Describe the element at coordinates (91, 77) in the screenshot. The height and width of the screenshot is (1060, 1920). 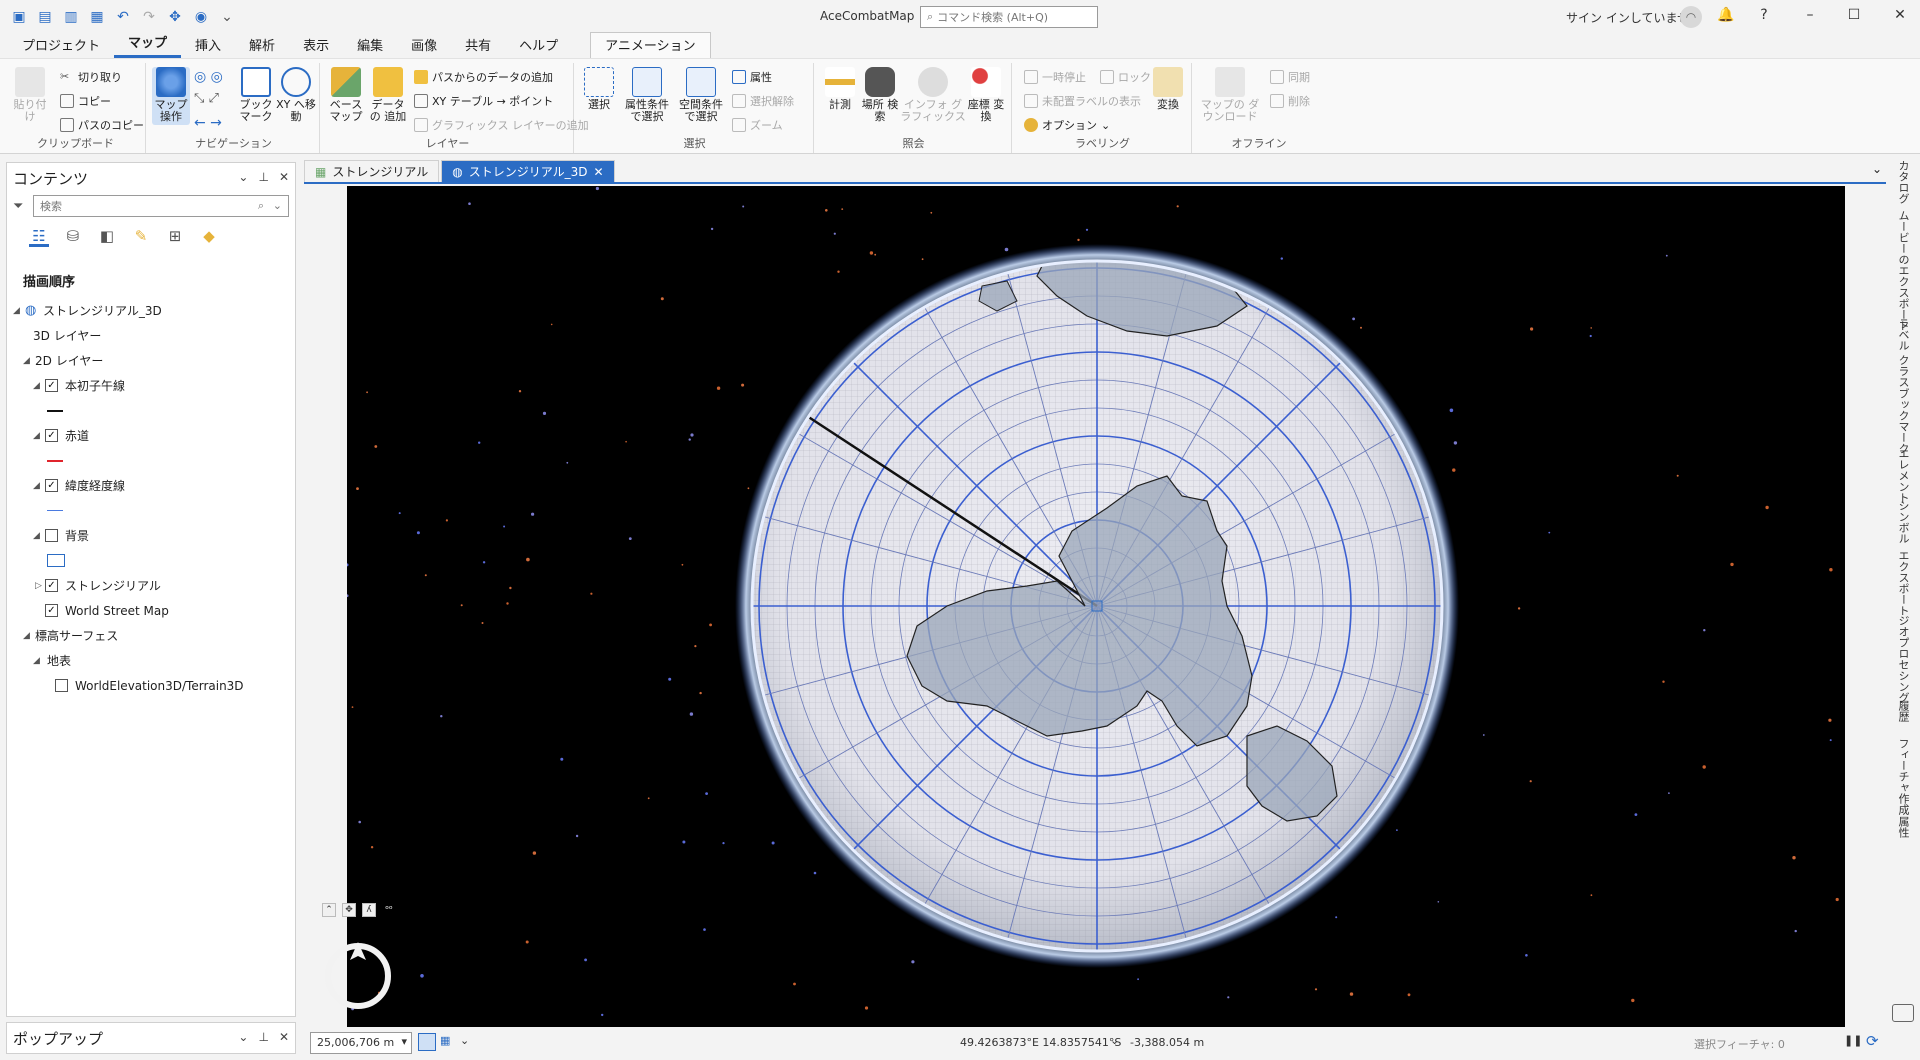
I see `cut-button: ✂ 切り取り` at that location.